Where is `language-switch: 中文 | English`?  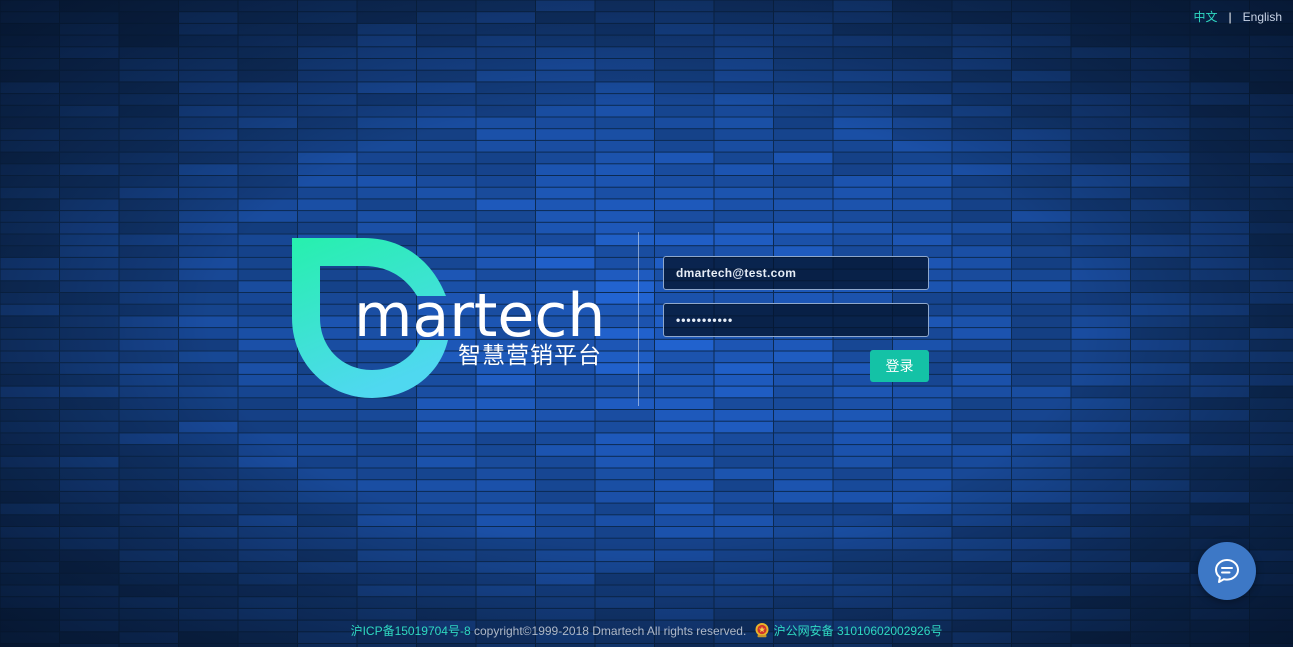
language-switch: 中文 | English is located at coordinates (1238, 16).